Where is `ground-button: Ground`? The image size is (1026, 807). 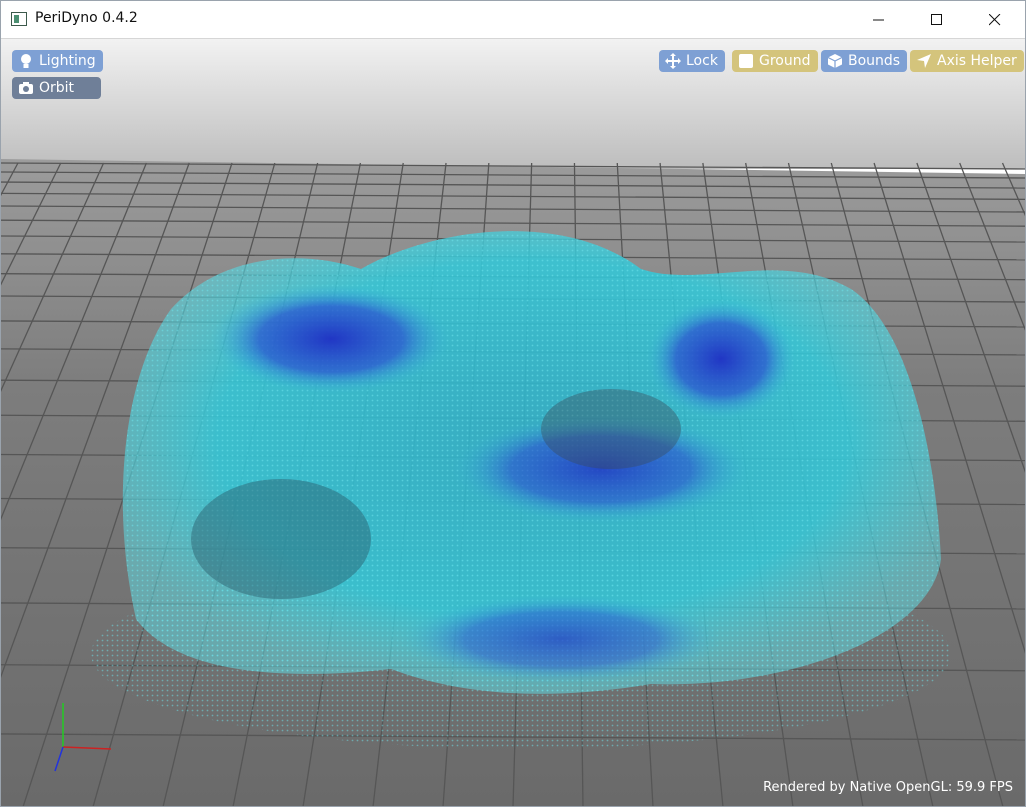
ground-button: Ground is located at coordinates (775, 61).